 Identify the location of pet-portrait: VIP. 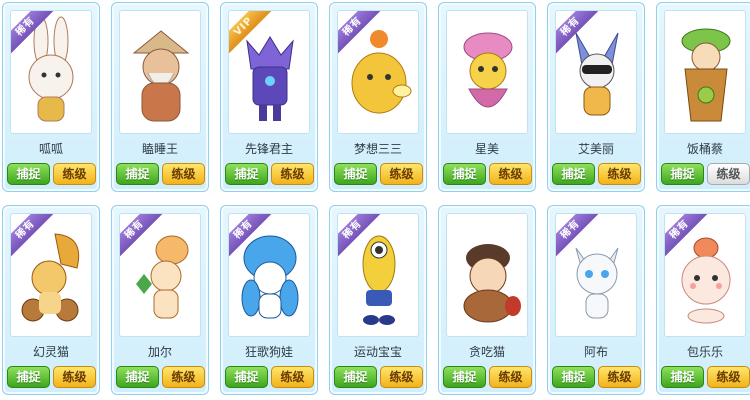
(269, 72).